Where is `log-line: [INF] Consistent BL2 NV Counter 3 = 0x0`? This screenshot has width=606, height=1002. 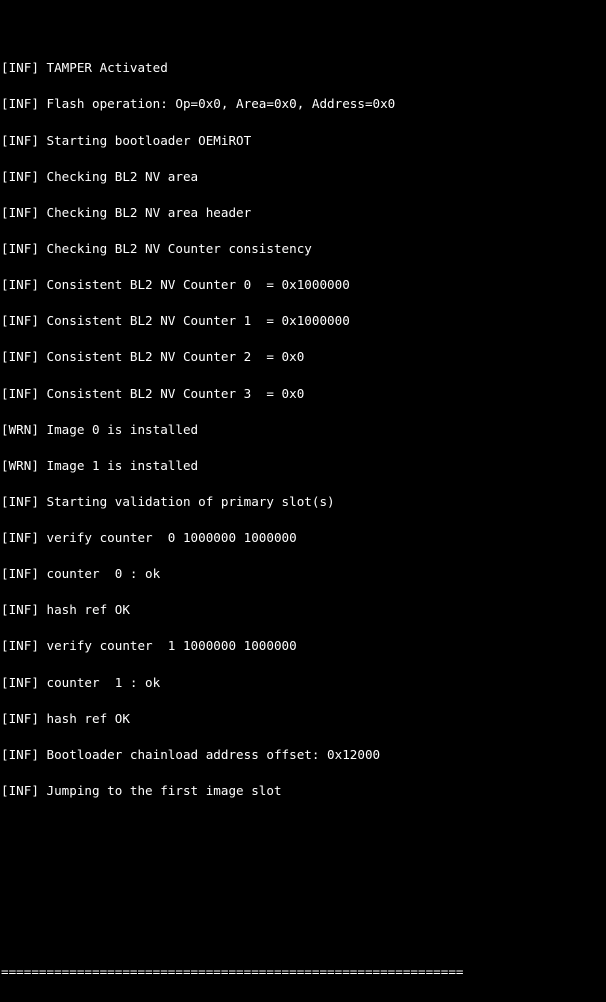
log-line: [INF] Consistent BL2 NV Counter 3 = 0x0 is located at coordinates (303, 394).